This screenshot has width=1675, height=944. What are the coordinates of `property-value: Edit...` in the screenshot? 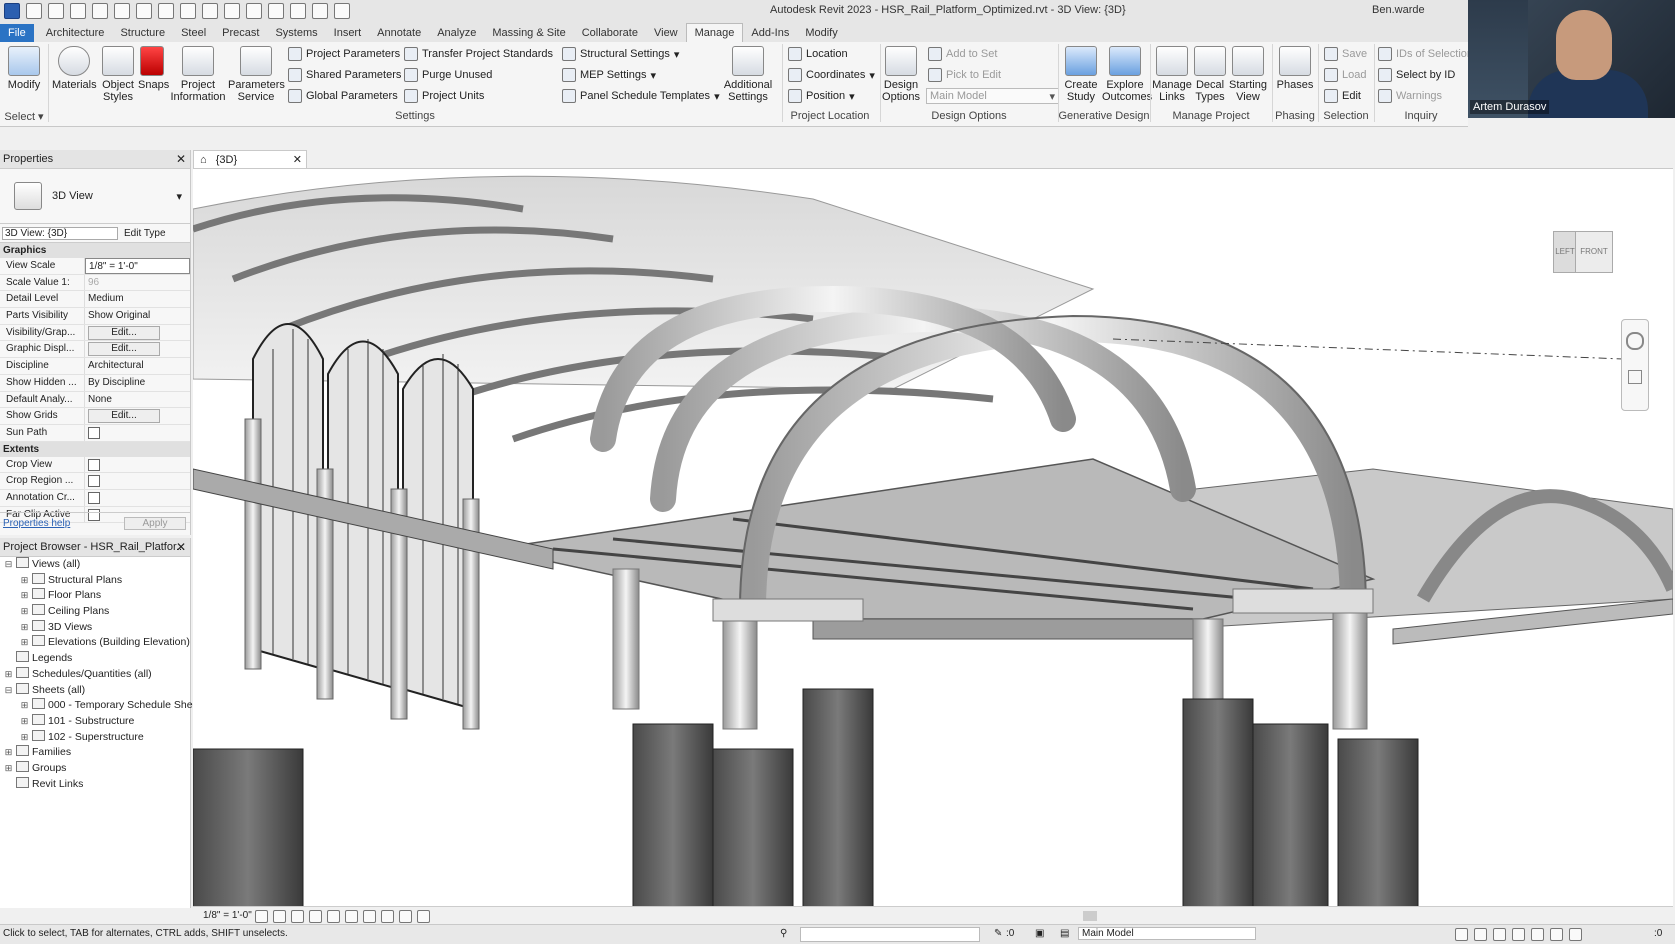 It's located at (137, 416).